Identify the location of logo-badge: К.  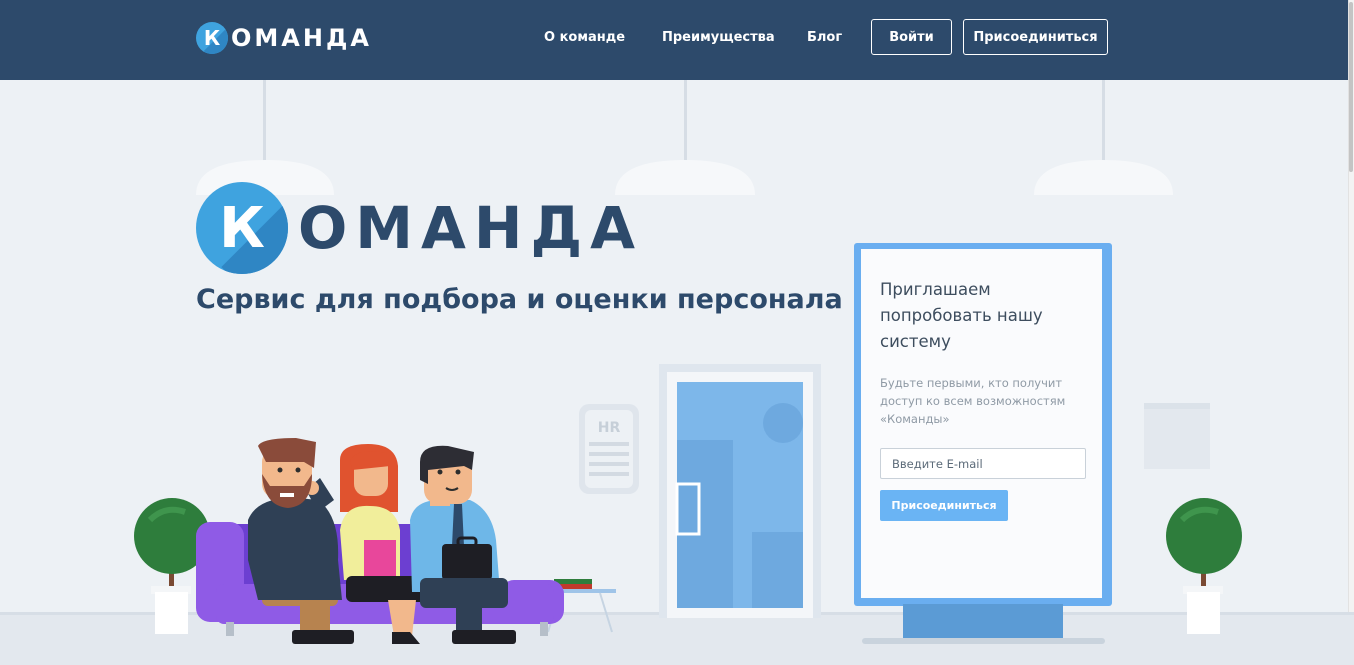
(212, 38).